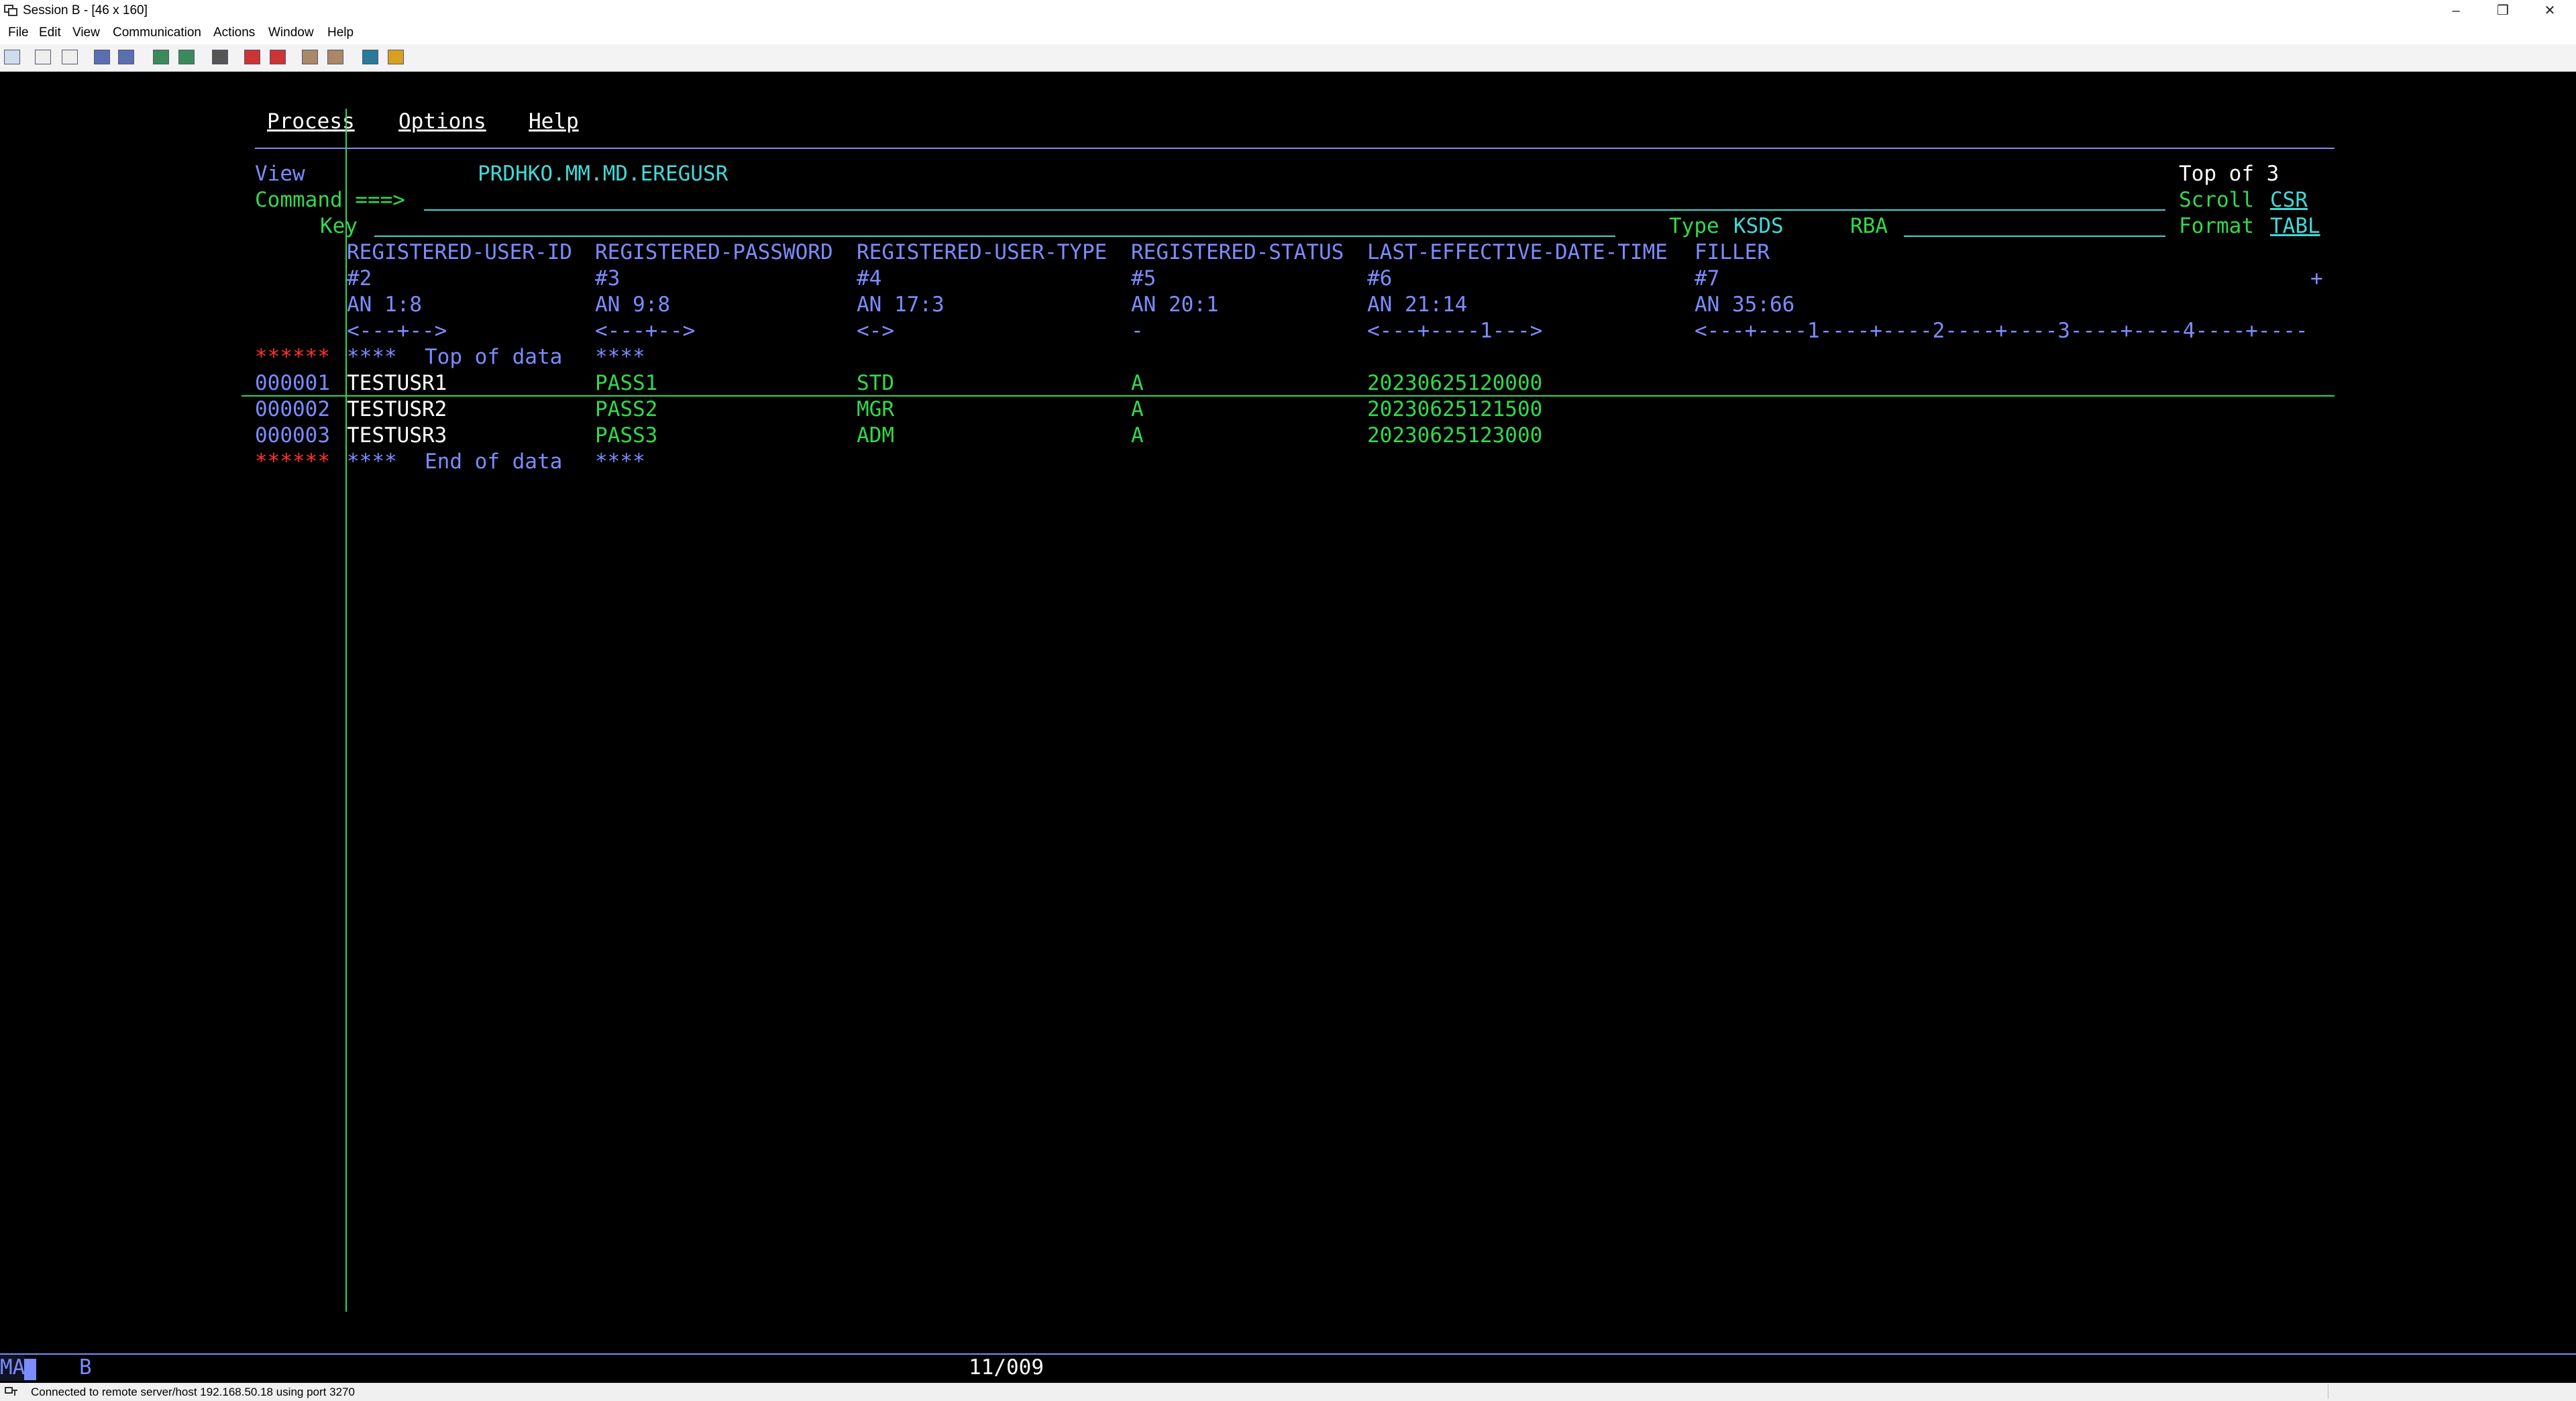  I want to click on oia-session: B, so click(85, 1367).